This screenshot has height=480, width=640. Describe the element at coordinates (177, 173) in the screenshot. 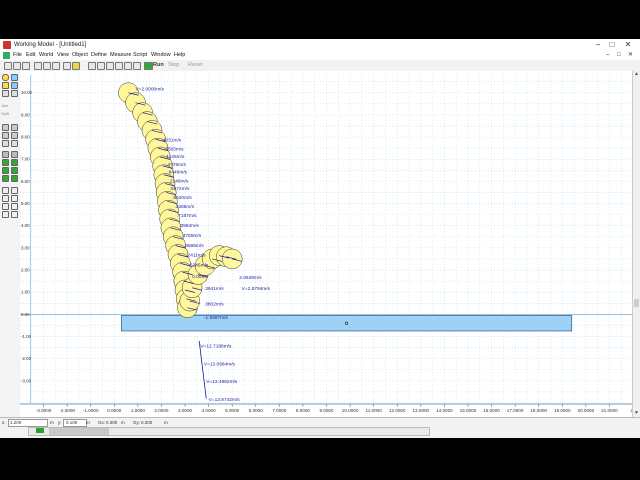

I see `velocity-label: .8446m/s` at that location.